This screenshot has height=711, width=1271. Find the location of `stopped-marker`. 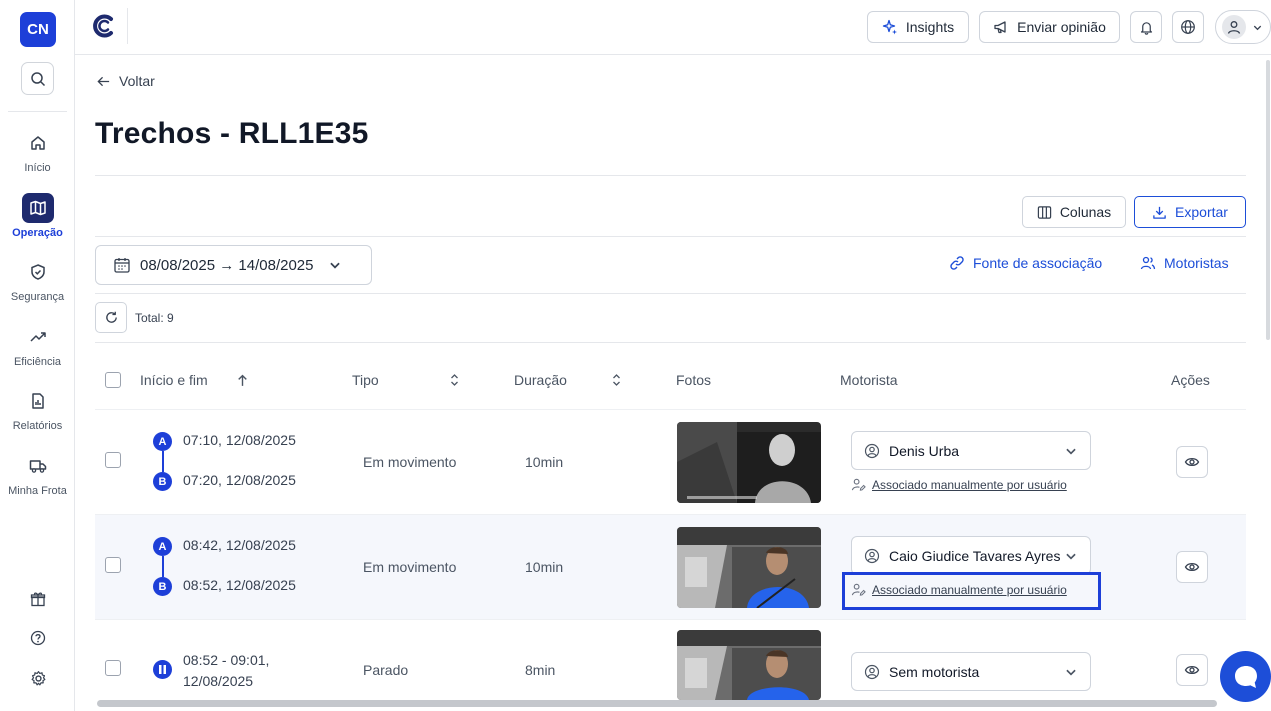

stopped-marker is located at coordinates (162, 669).